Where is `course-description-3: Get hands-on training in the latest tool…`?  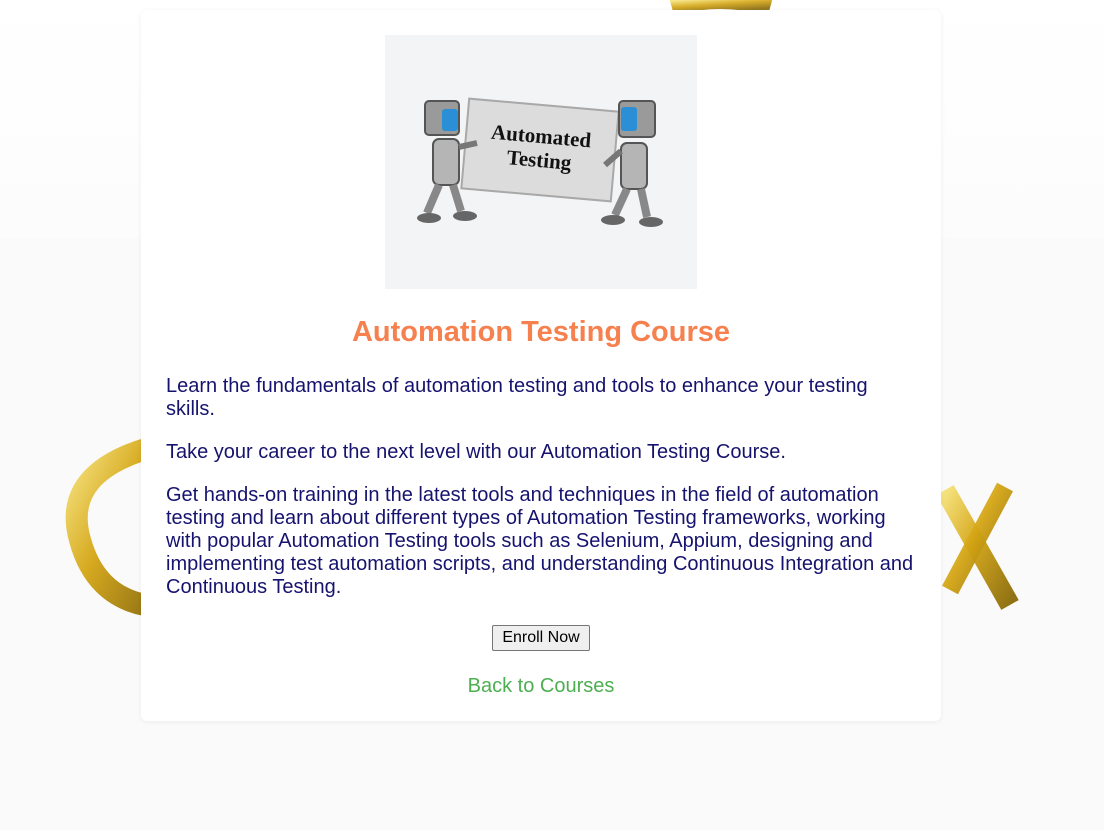 course-description-3: Get hands-on training in the latest tool… is located at coordinates (540, 541).